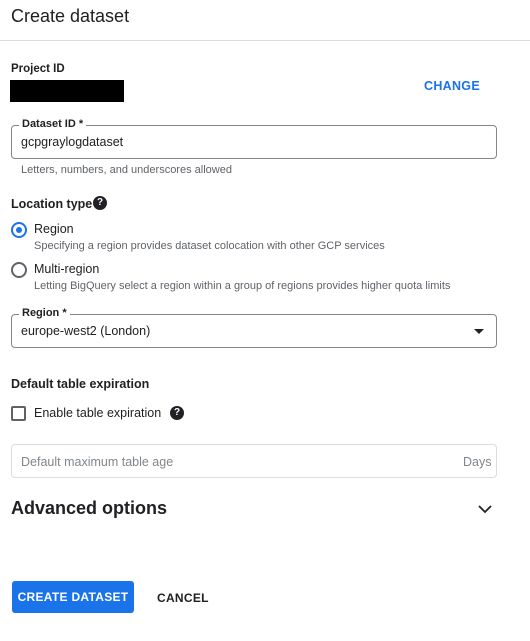 The height and width of the screenshot is (641, 530). I want to click on create-dataset-button: CREATE DATASET, so click(73, 597).